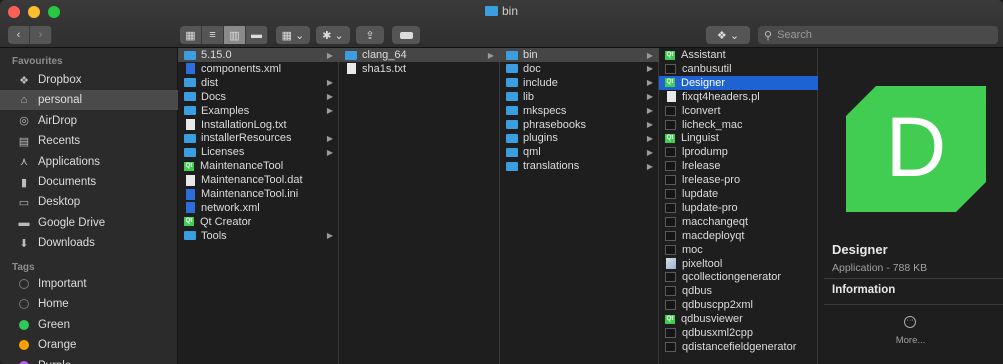 The image size is (1003, 364). What do you see at coordinates (258, 125) in the screenshot?
I see `file-row-installationlog-txt: InstallationLog.txt` at bounding box center [258, 125].